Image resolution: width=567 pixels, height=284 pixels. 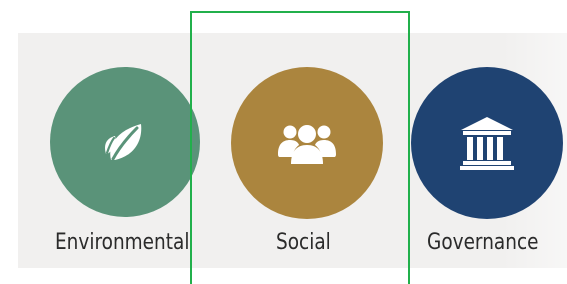 What do you see at coordinates (303, 242) in the screenshot?
I see `social-label: Social` at bounding box center [303, 242].